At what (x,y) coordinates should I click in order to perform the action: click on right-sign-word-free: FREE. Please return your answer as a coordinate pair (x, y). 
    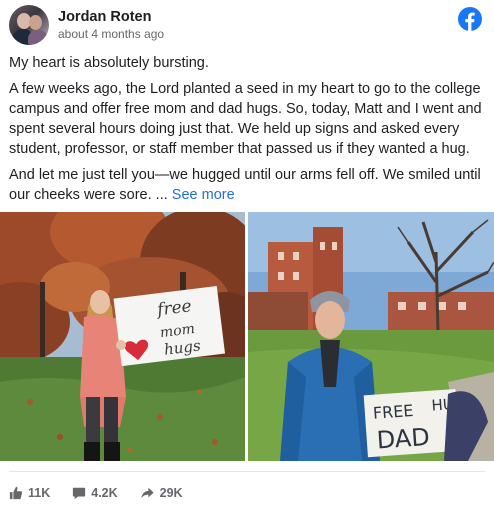
    Looking at the image, I should click on (393, 412).